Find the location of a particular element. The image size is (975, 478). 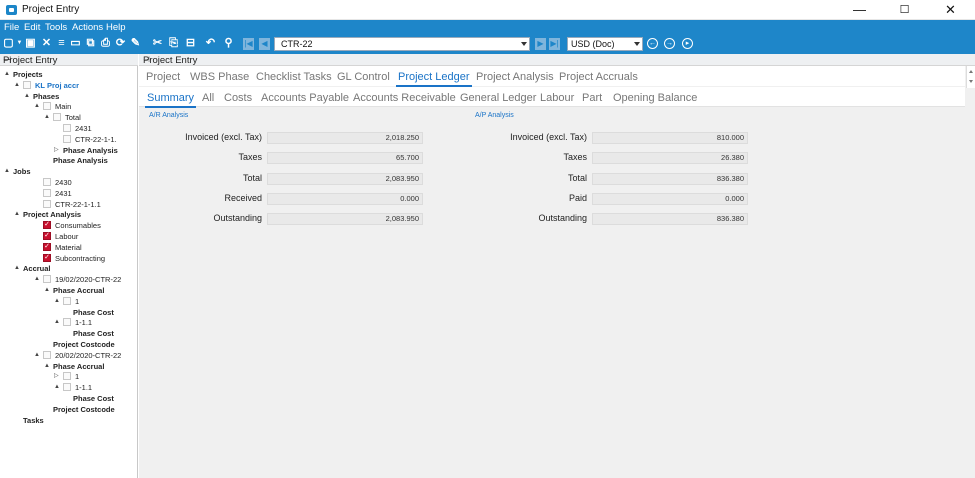

ap-invoiced-field: 810.000 is located at coordinates (670, 138).